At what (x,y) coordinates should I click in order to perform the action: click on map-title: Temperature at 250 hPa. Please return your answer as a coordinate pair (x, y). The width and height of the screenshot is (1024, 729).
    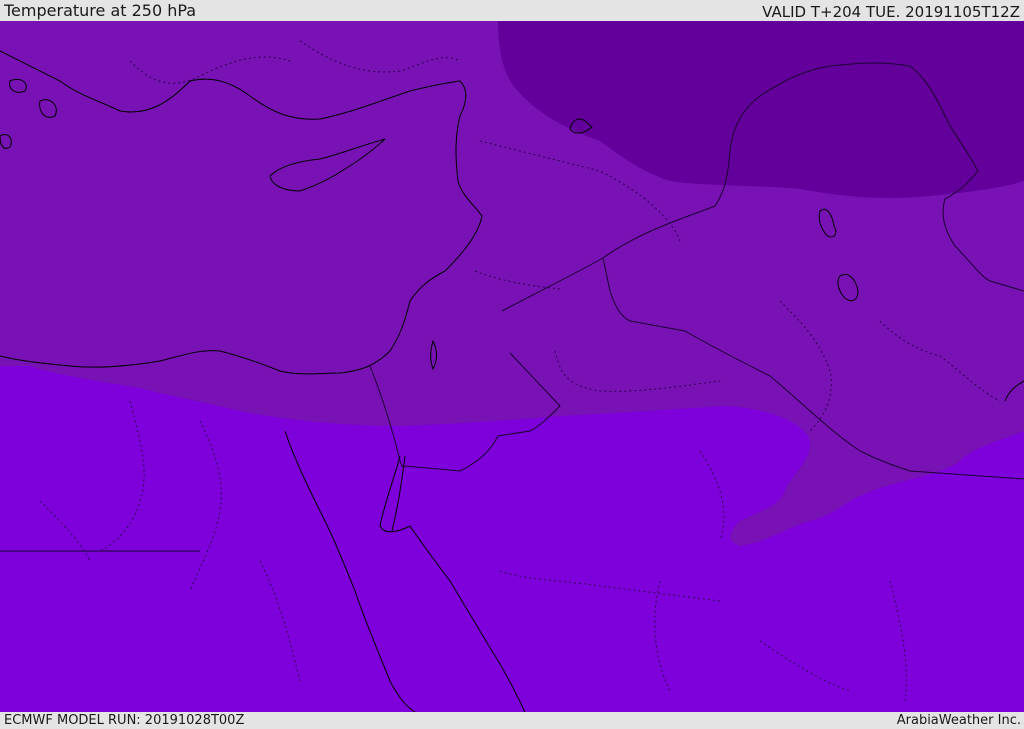
    Looking at the image, I should click on (100, 10).